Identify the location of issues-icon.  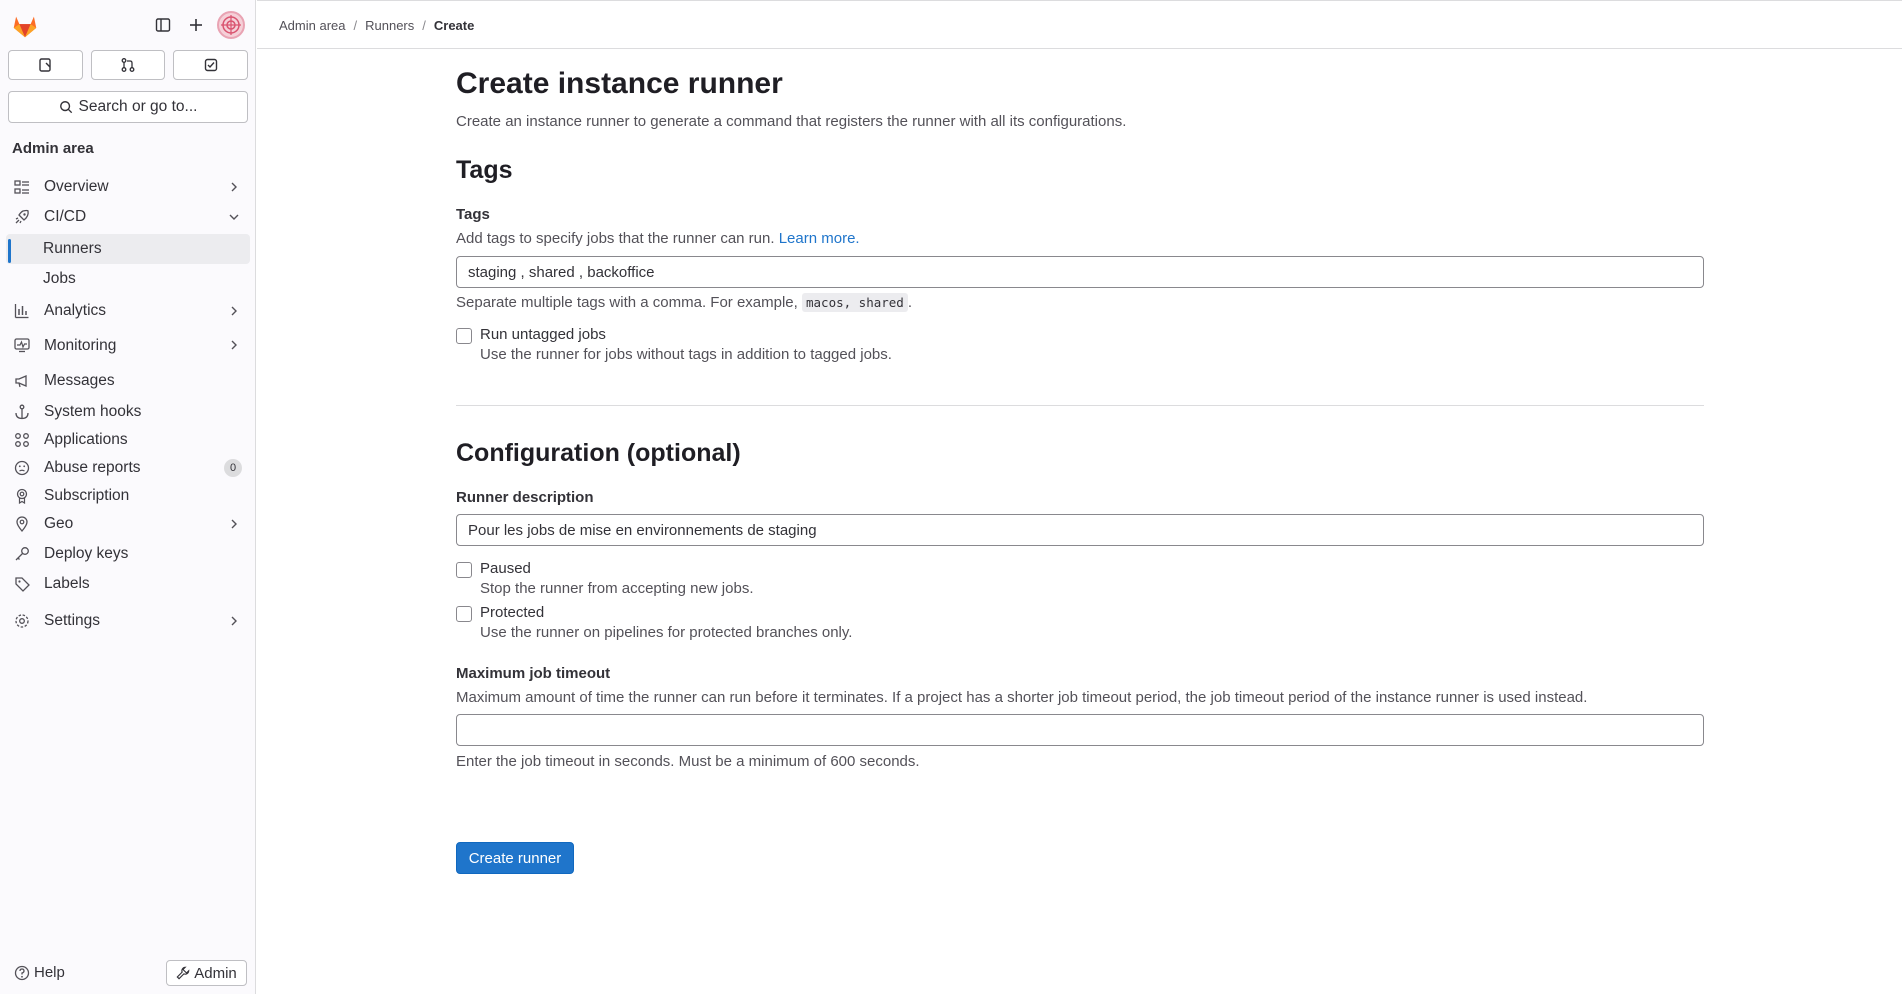
(45, 65).